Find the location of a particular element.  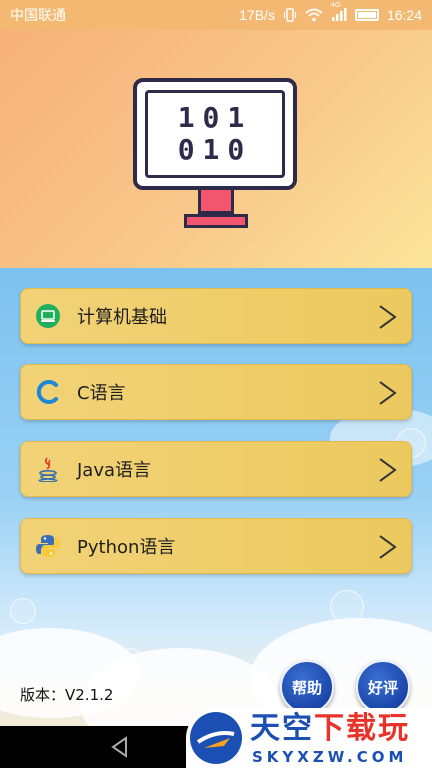

binary-line-2: 010 is located at coordinates (215, 149).